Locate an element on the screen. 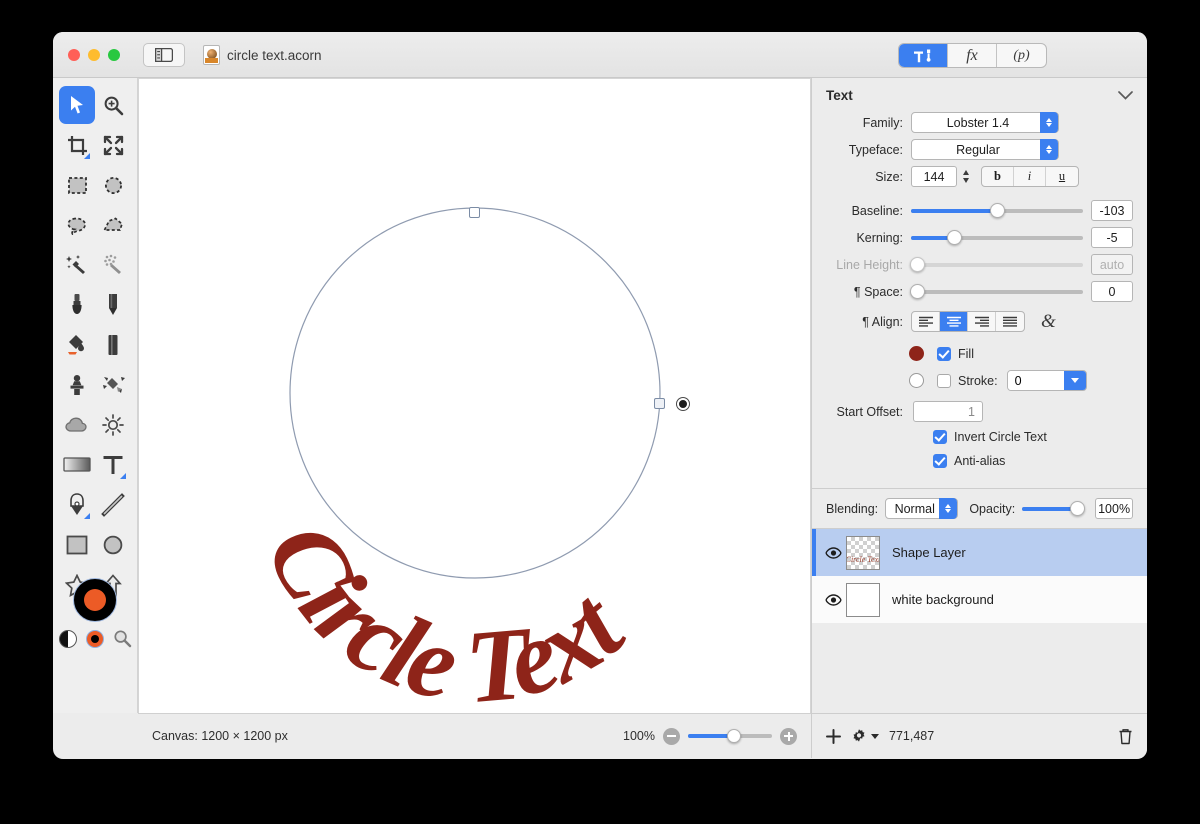  font-size-input: 144 is located at coordinates (934, 176).